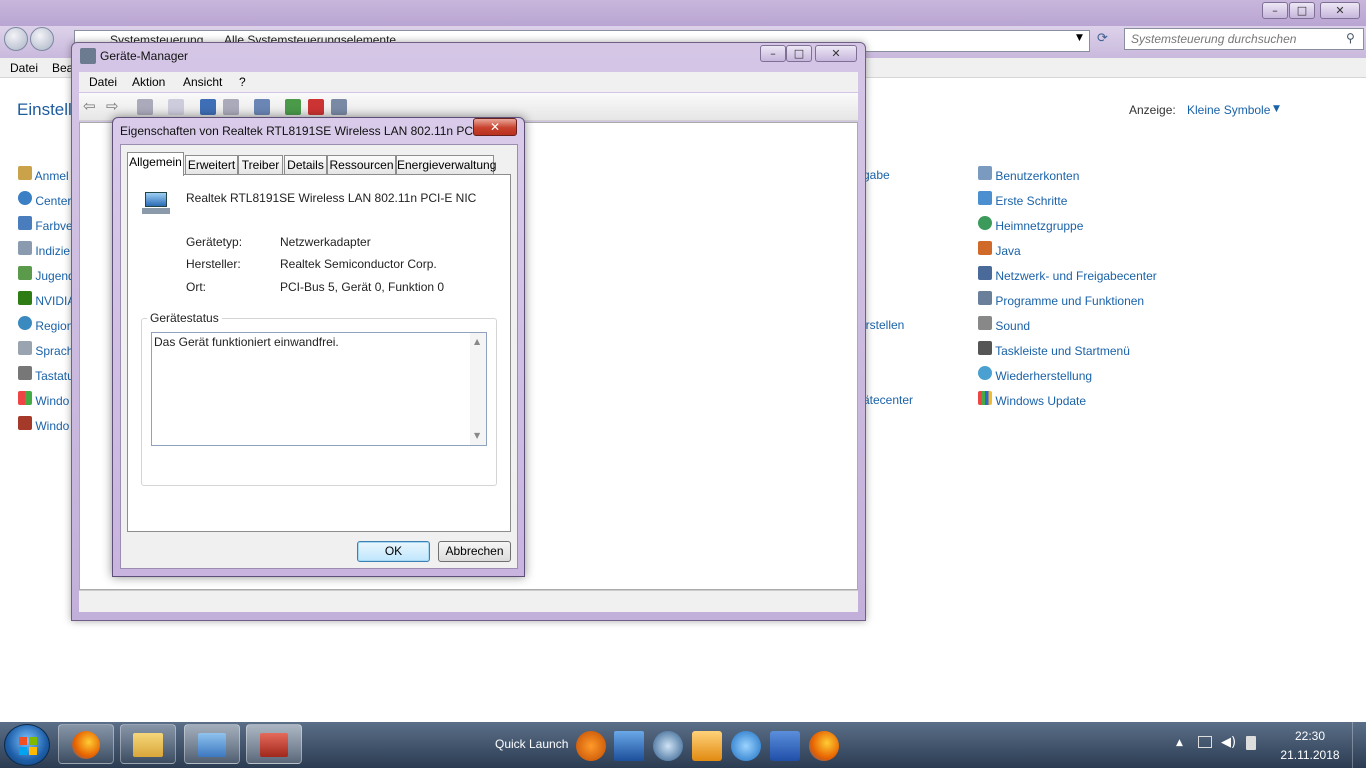  I want to click on scan-hardware-icon, so click(262, 107).